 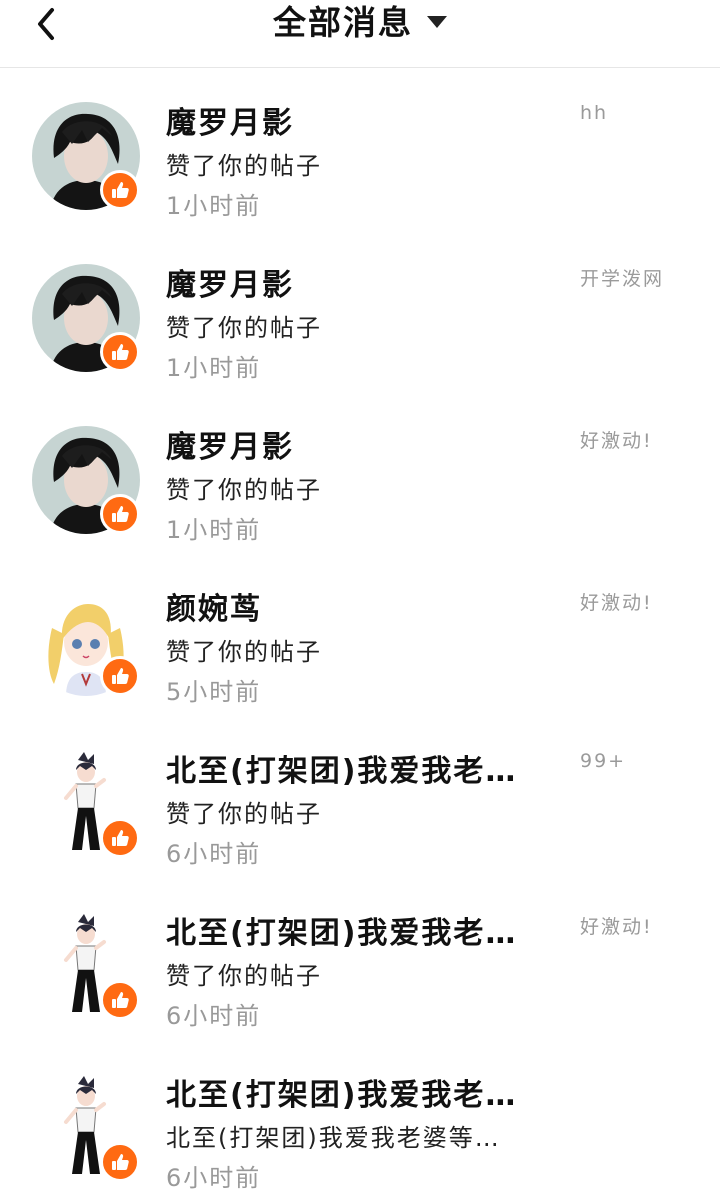 What do you see at coordinates (360, 311) in the screenshot?
I see `message-item: 魔罗月影 赞了你的帖子 1小时前 开学泼网` at bounding box center [360, 311].